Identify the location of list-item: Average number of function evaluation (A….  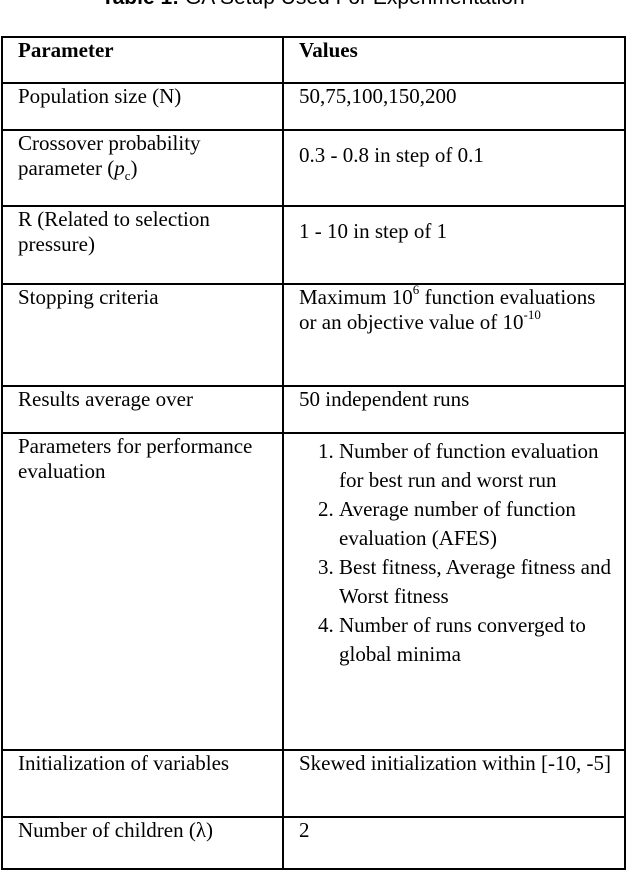
(447, 522).